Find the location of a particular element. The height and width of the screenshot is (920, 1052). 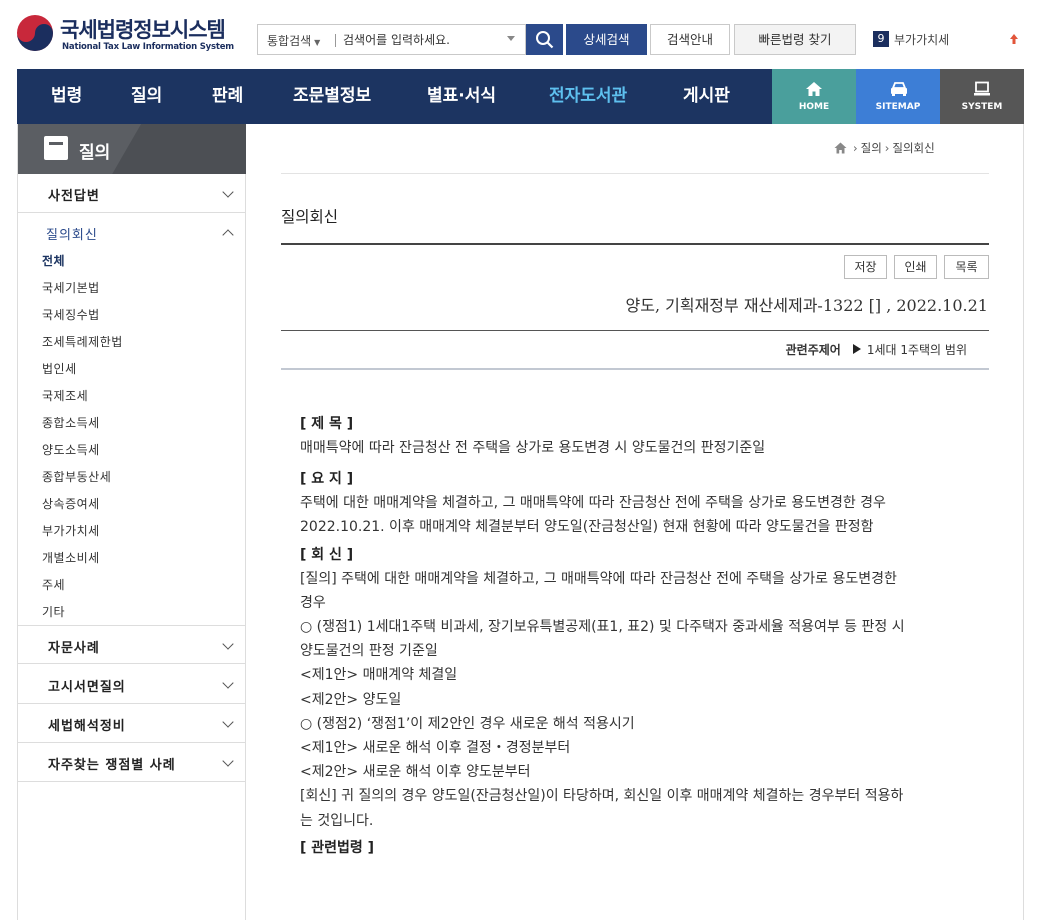

breadcrumb-level1: 질의 is located at coordinates (871, 148).